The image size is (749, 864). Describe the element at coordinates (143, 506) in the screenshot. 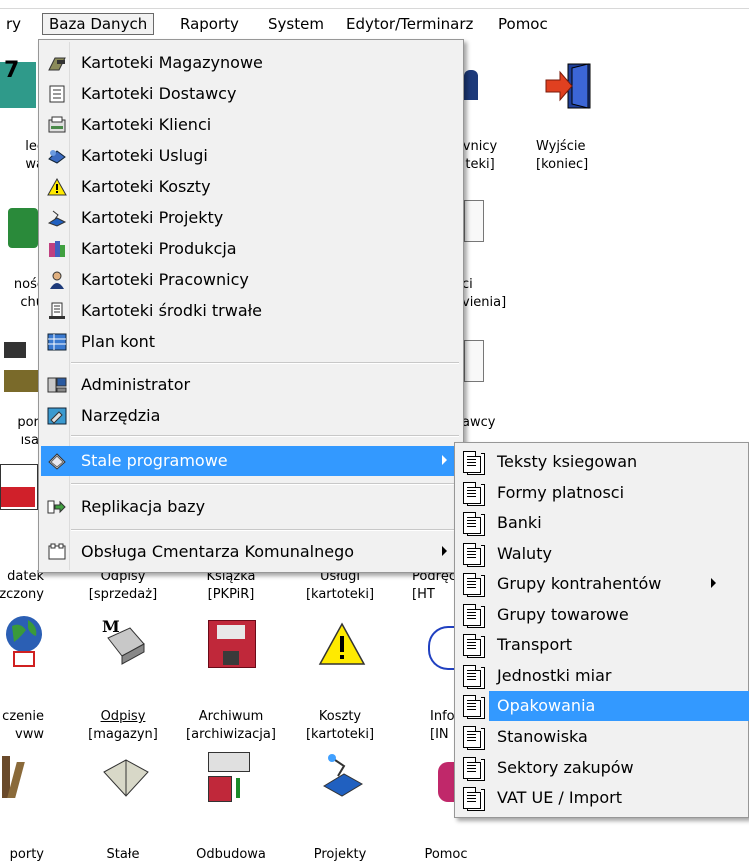

I see `menu-item-label: Replikacja bazy` at that location.